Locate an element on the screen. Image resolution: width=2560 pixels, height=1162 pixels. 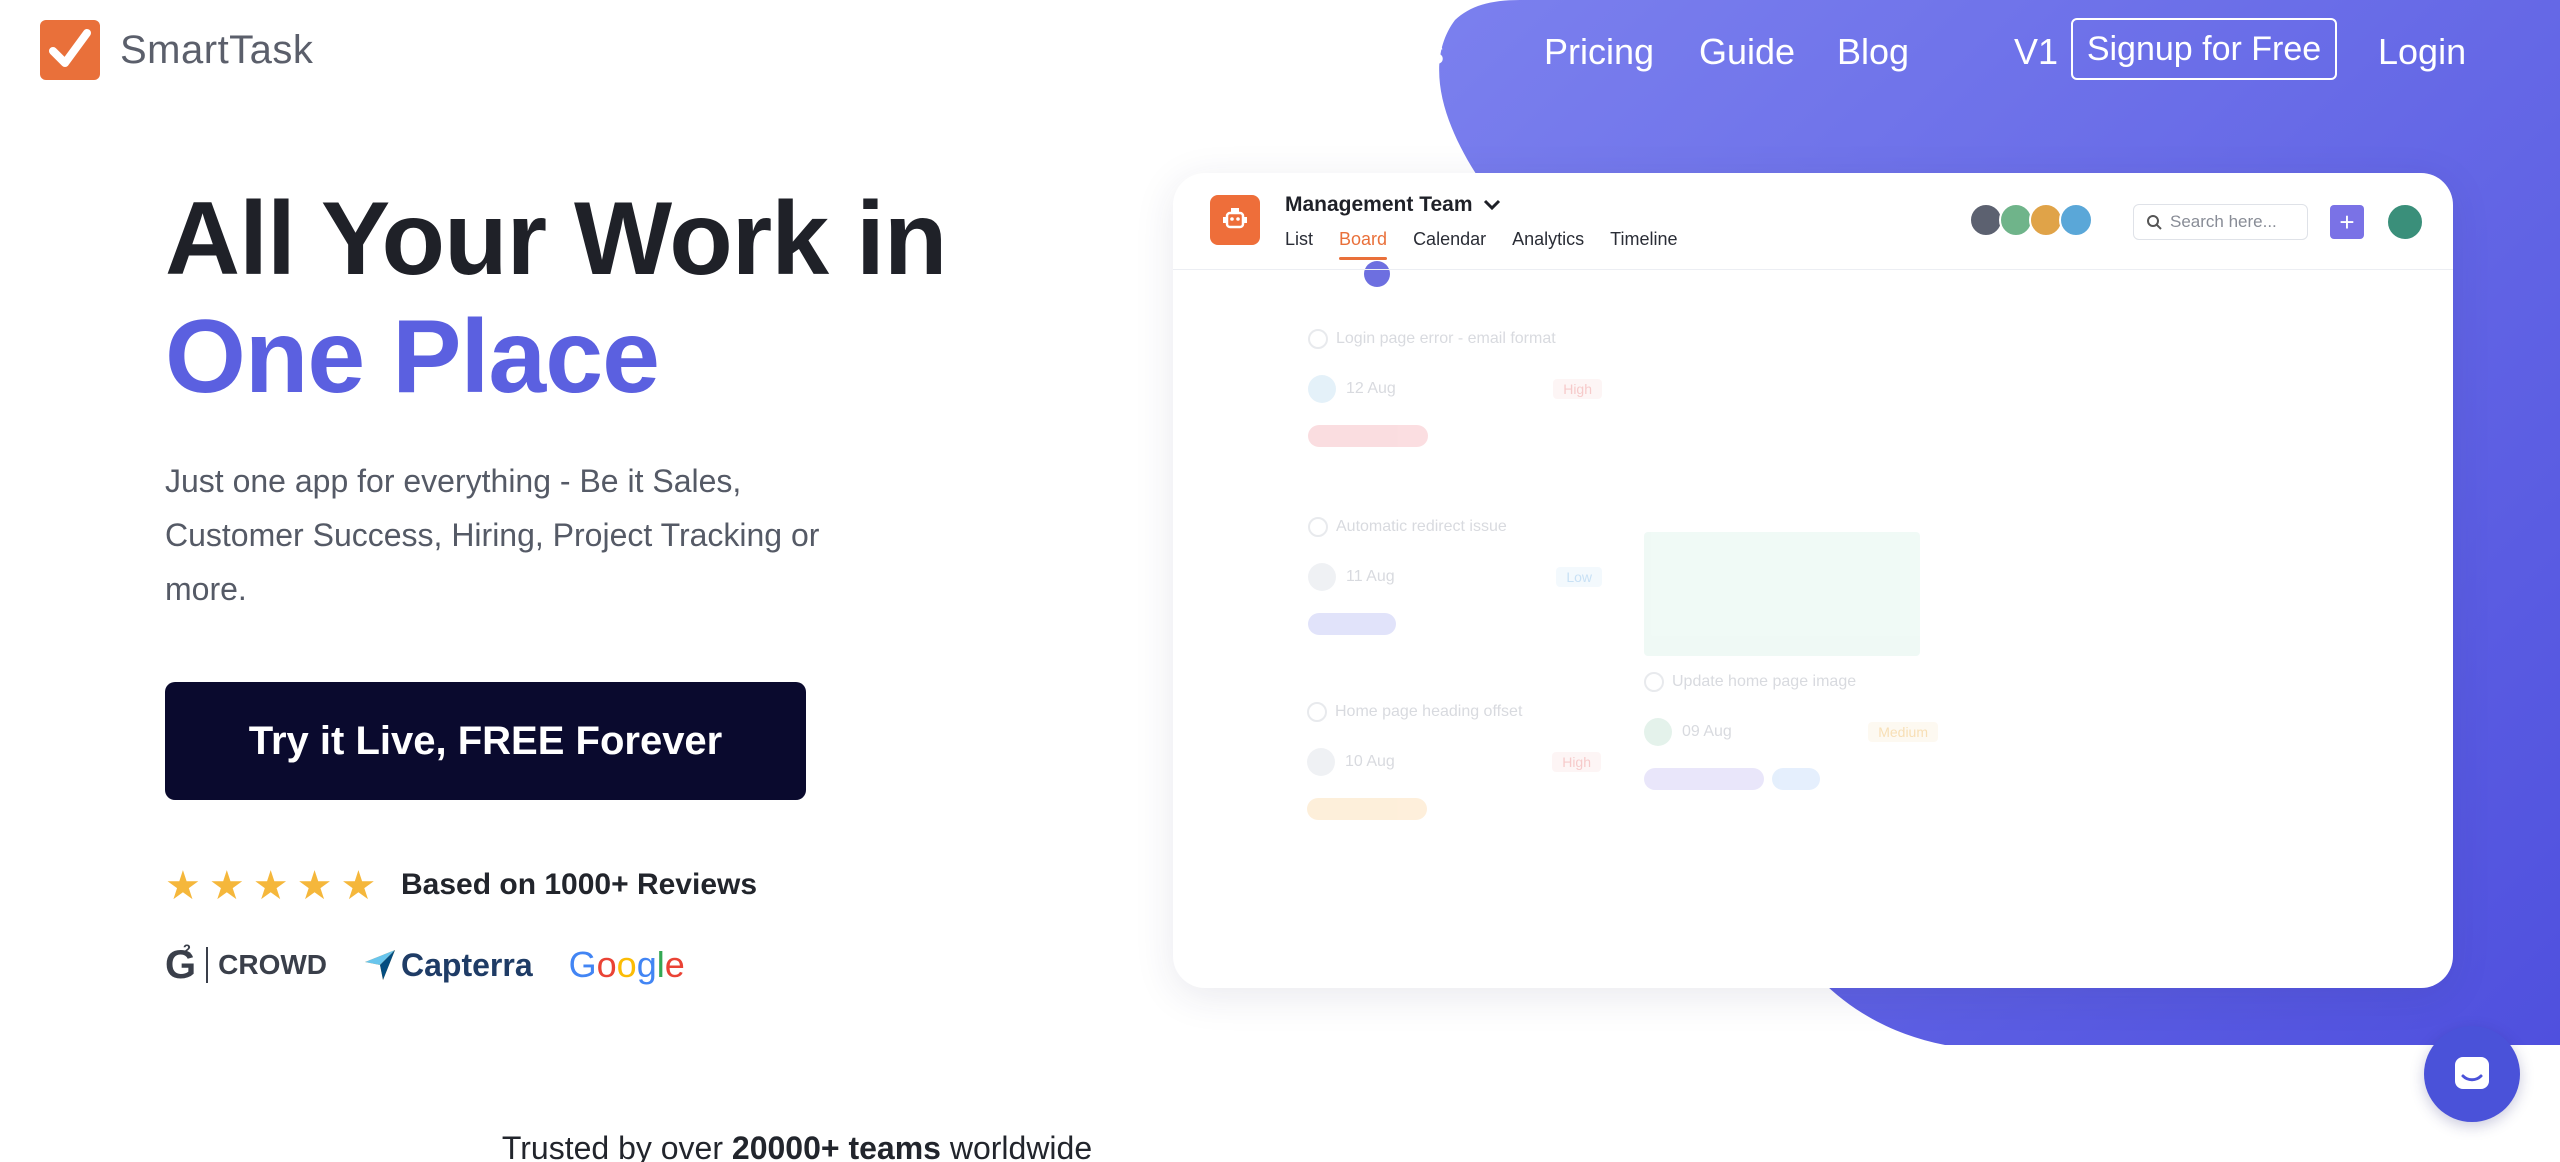
task-title: Update home page image is located at coordinates (1764, 681).